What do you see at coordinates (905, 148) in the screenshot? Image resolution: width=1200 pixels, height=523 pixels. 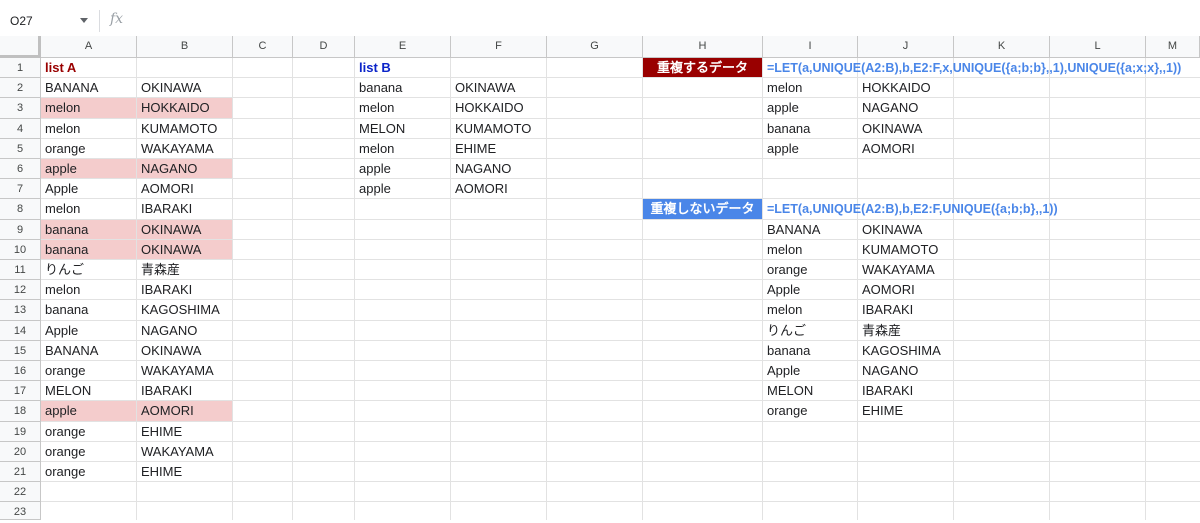 I see `duplicate-result-cell: AOMORI` at bounding box center [905, 148].